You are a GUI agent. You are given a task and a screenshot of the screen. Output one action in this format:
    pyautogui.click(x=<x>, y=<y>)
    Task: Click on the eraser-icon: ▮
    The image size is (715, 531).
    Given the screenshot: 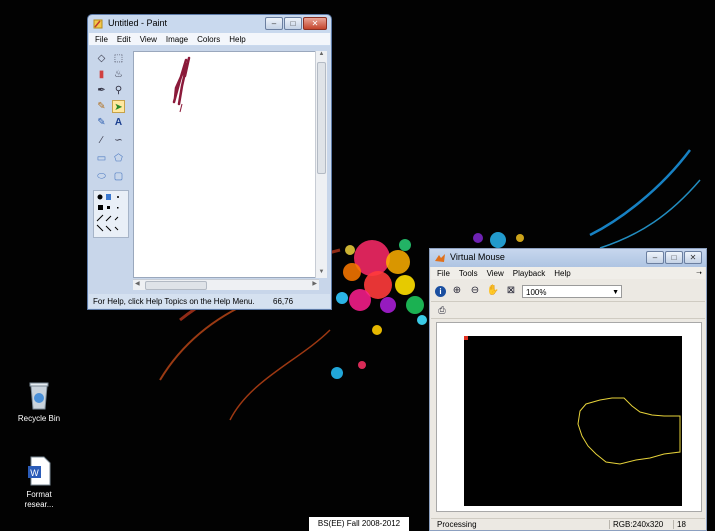 What is the action you would take?
    pyautogui.click(x=101, y=74)
    